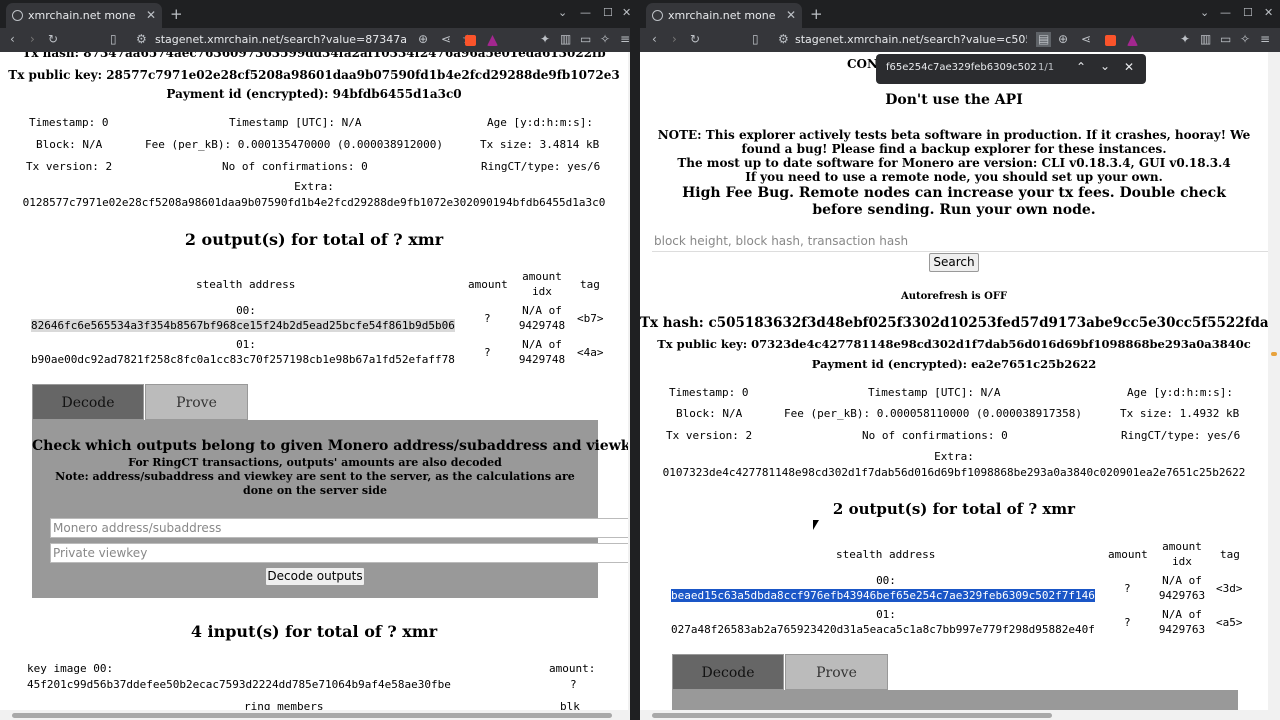 Image resolution: width=1280 pixels, height=720 pixels. What do you see at coordinates (542, 310) in the screenshot?
I see `output-amount-idx-1: N/A of` at bounding box center [542, 310].